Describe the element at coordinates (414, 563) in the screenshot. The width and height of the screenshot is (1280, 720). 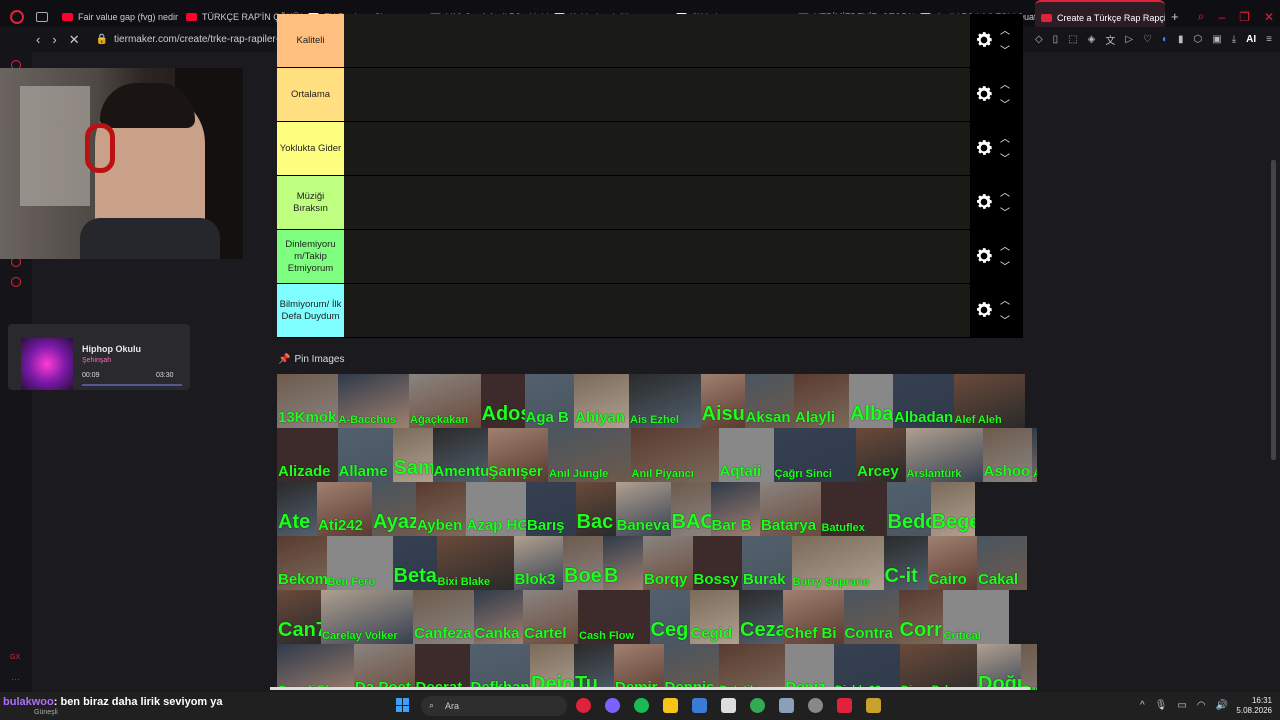
I see `rapper-image-tile: Beta` at that location.